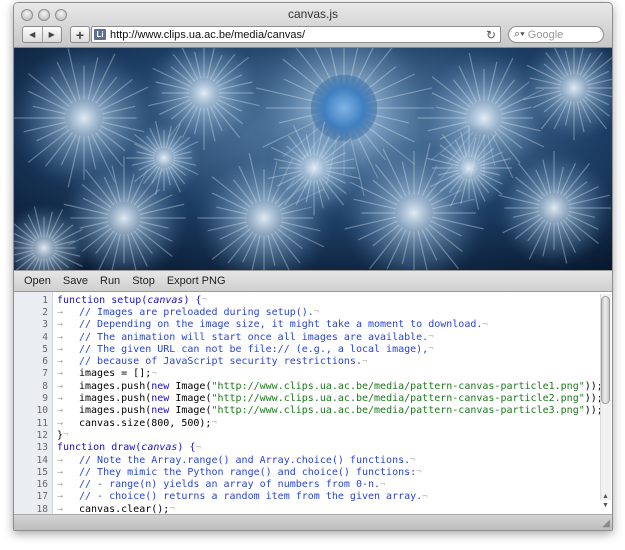  I want to click on search-field: ⌕▾, so click(556, 34).